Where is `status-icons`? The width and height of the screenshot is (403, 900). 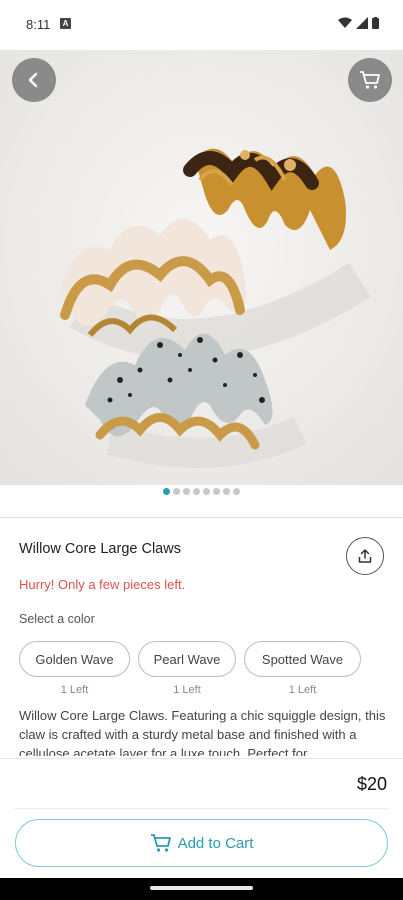
status-icons is located at coordinates (358, 23).